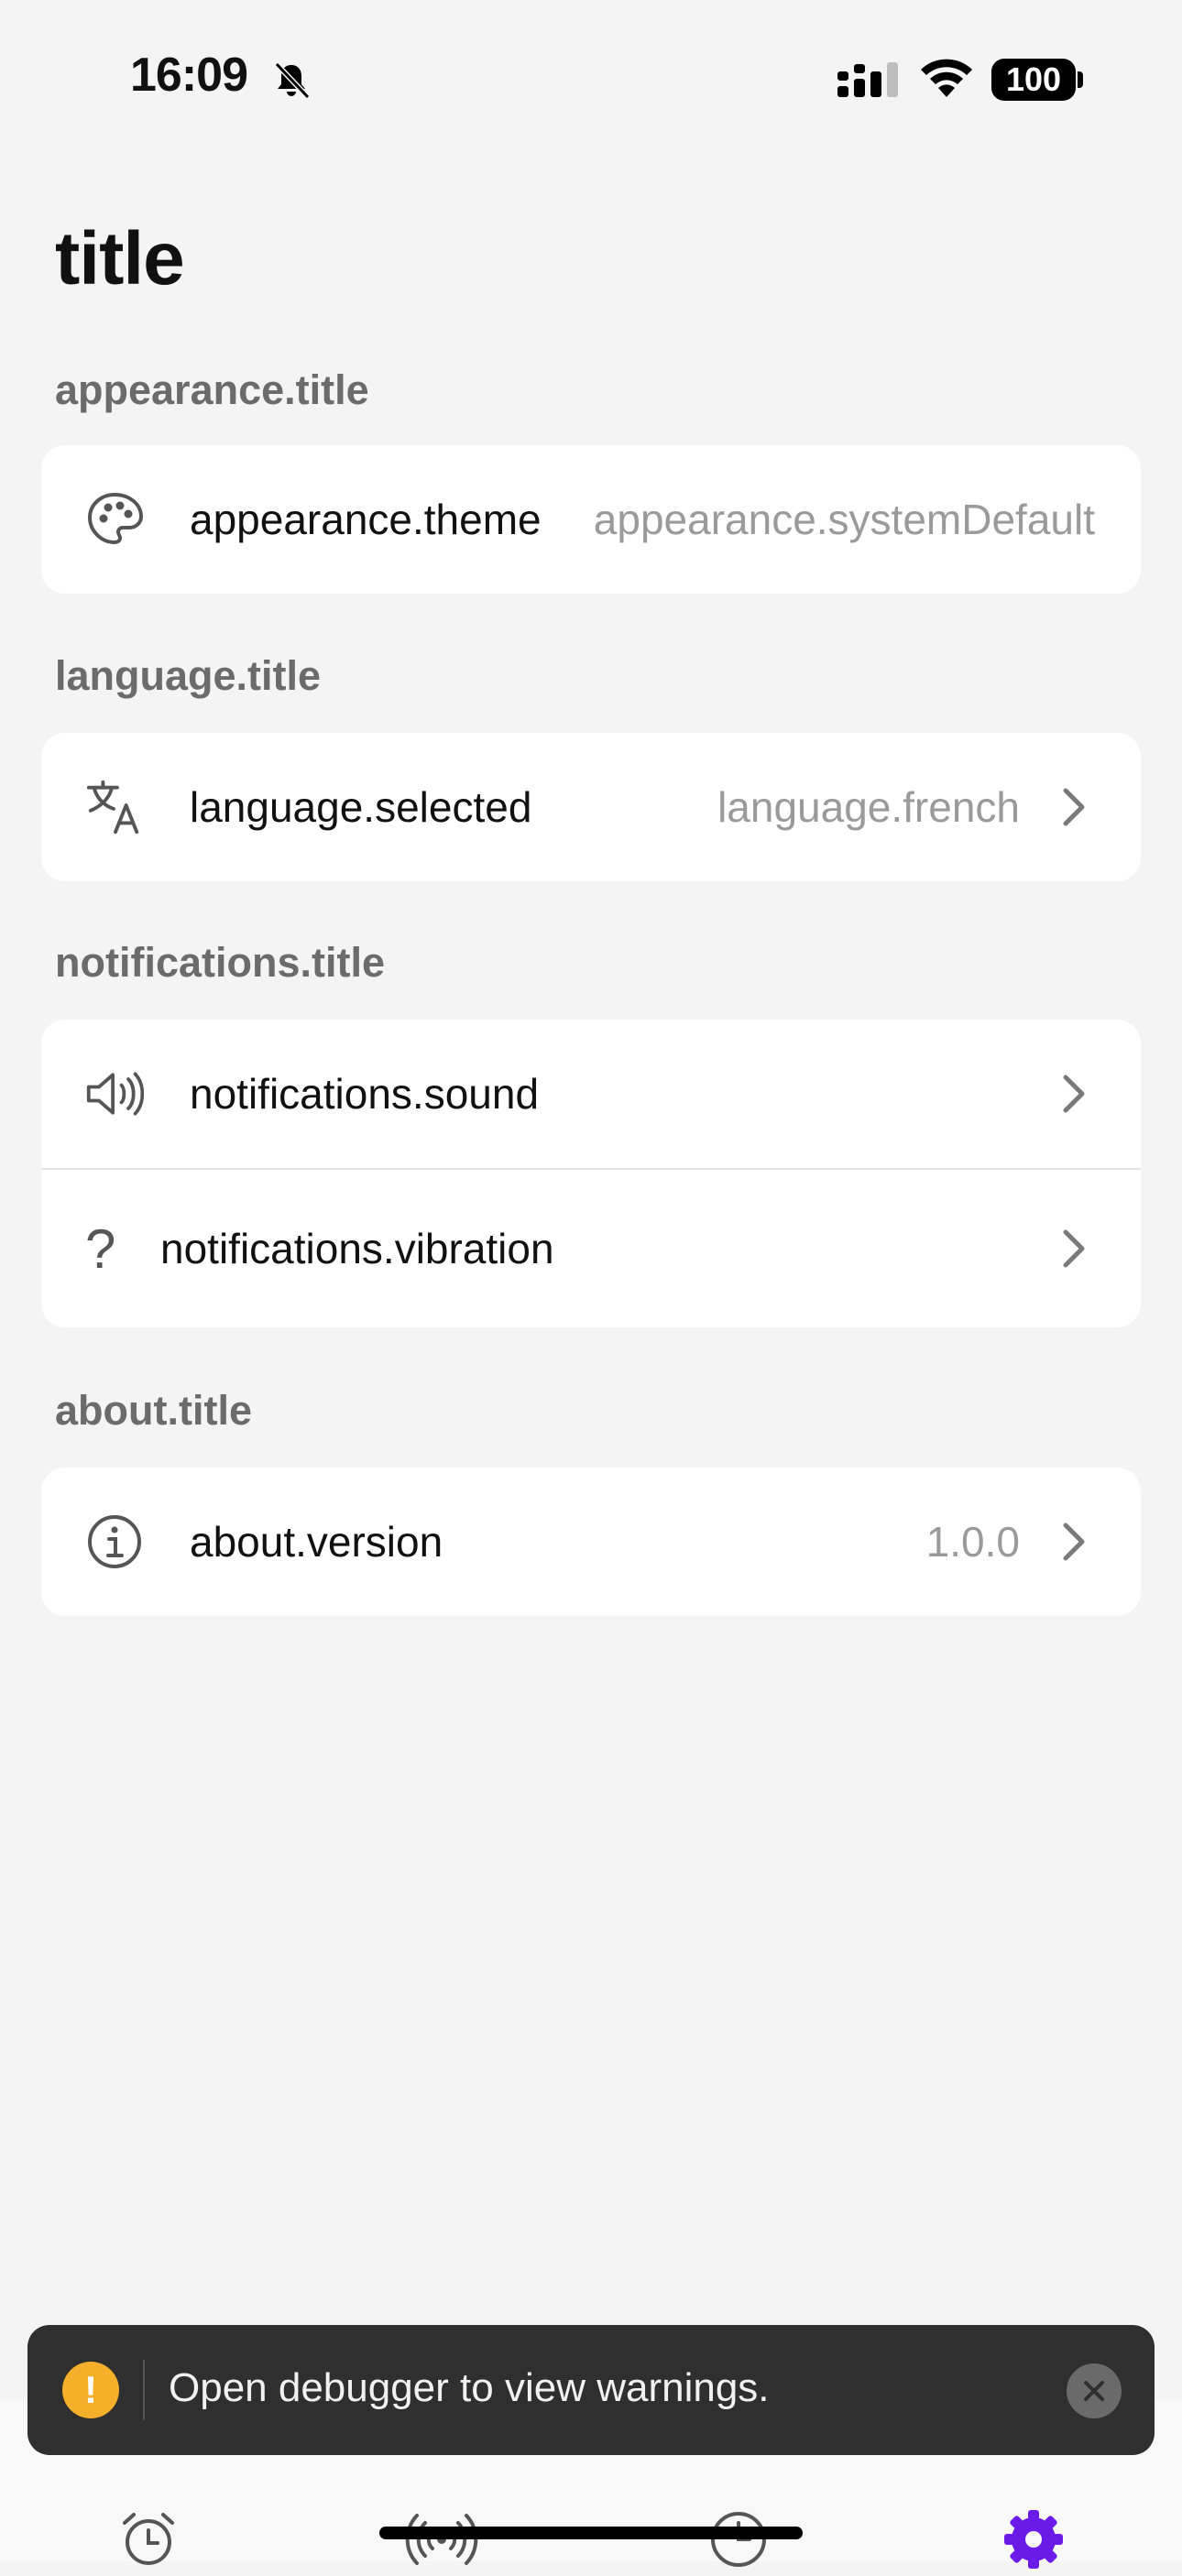  Describe the element at coordinates (120, 259) in the screenshot. I see `page-title: title` at that location.